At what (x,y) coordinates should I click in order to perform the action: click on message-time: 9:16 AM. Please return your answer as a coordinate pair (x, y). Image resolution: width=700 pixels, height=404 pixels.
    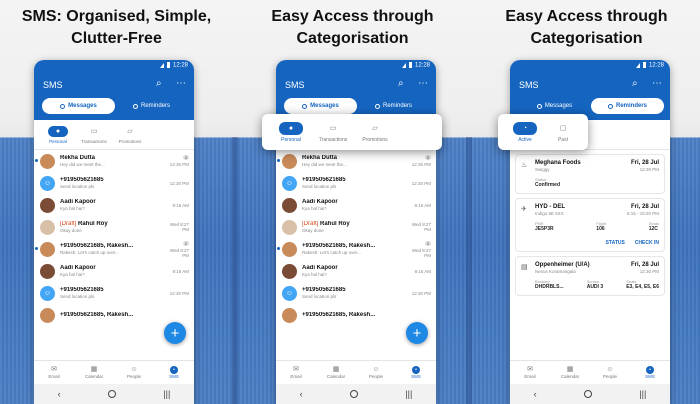
    Looking at the image, I should click on (422, 205).